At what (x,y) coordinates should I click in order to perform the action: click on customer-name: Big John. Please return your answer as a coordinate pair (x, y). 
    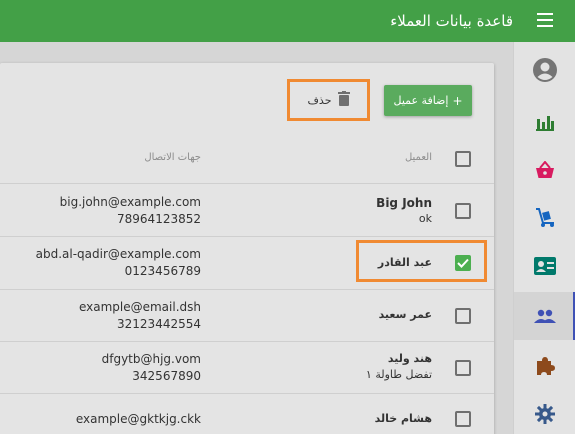
    Looking at the image, I should click on (404, 203).